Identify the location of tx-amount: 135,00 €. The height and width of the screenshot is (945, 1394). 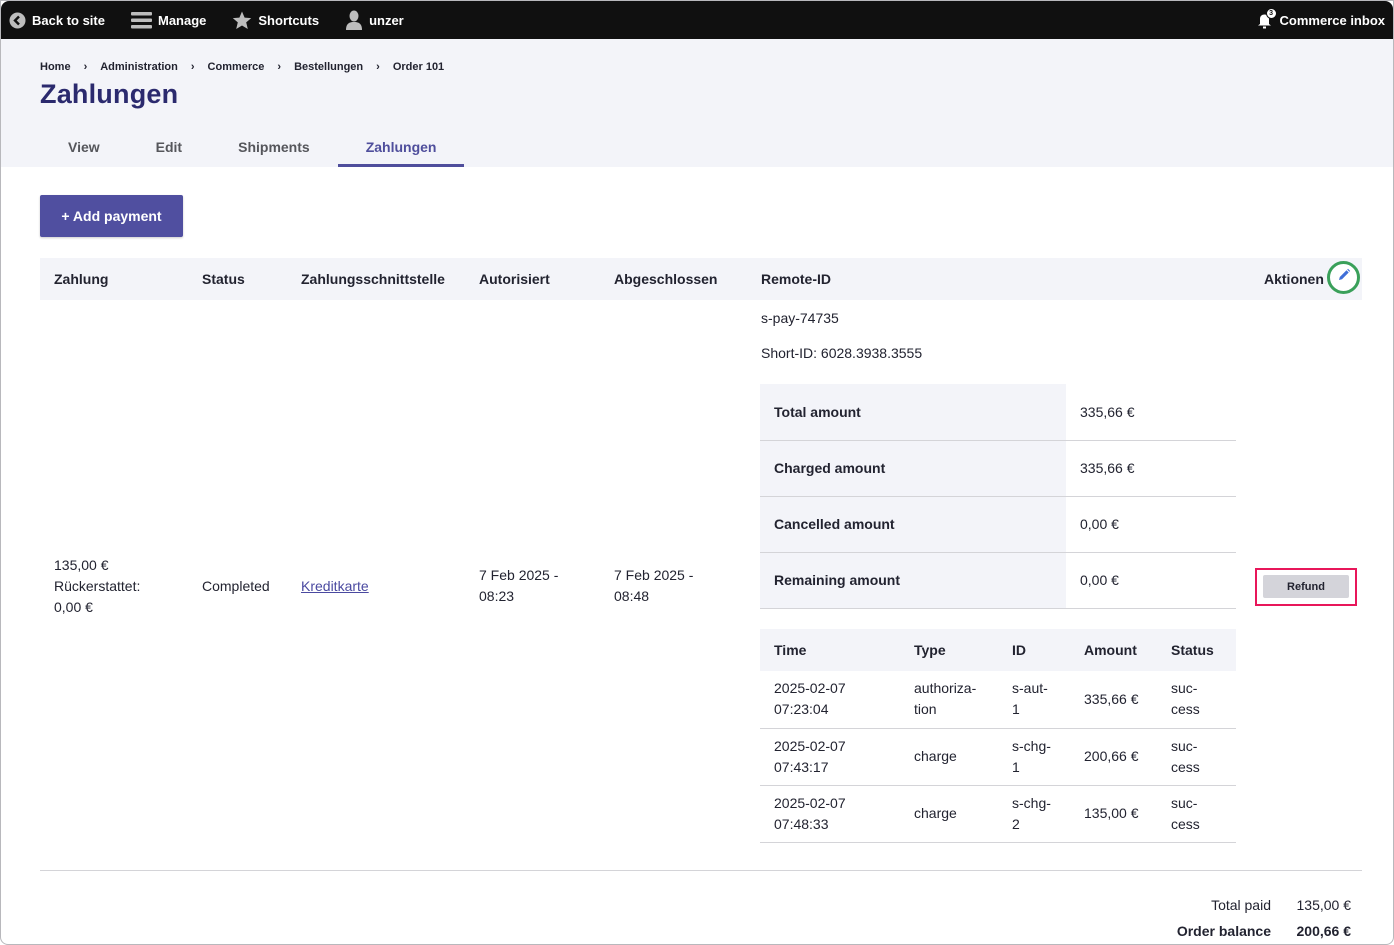
(1113, 814).